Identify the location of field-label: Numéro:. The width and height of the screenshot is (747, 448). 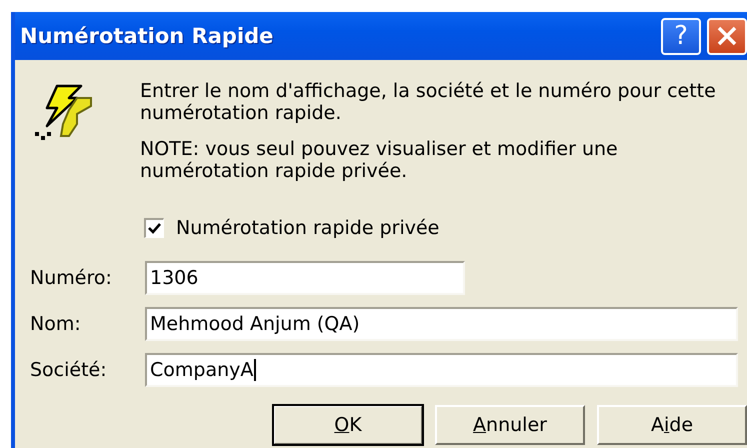
(71, 278).